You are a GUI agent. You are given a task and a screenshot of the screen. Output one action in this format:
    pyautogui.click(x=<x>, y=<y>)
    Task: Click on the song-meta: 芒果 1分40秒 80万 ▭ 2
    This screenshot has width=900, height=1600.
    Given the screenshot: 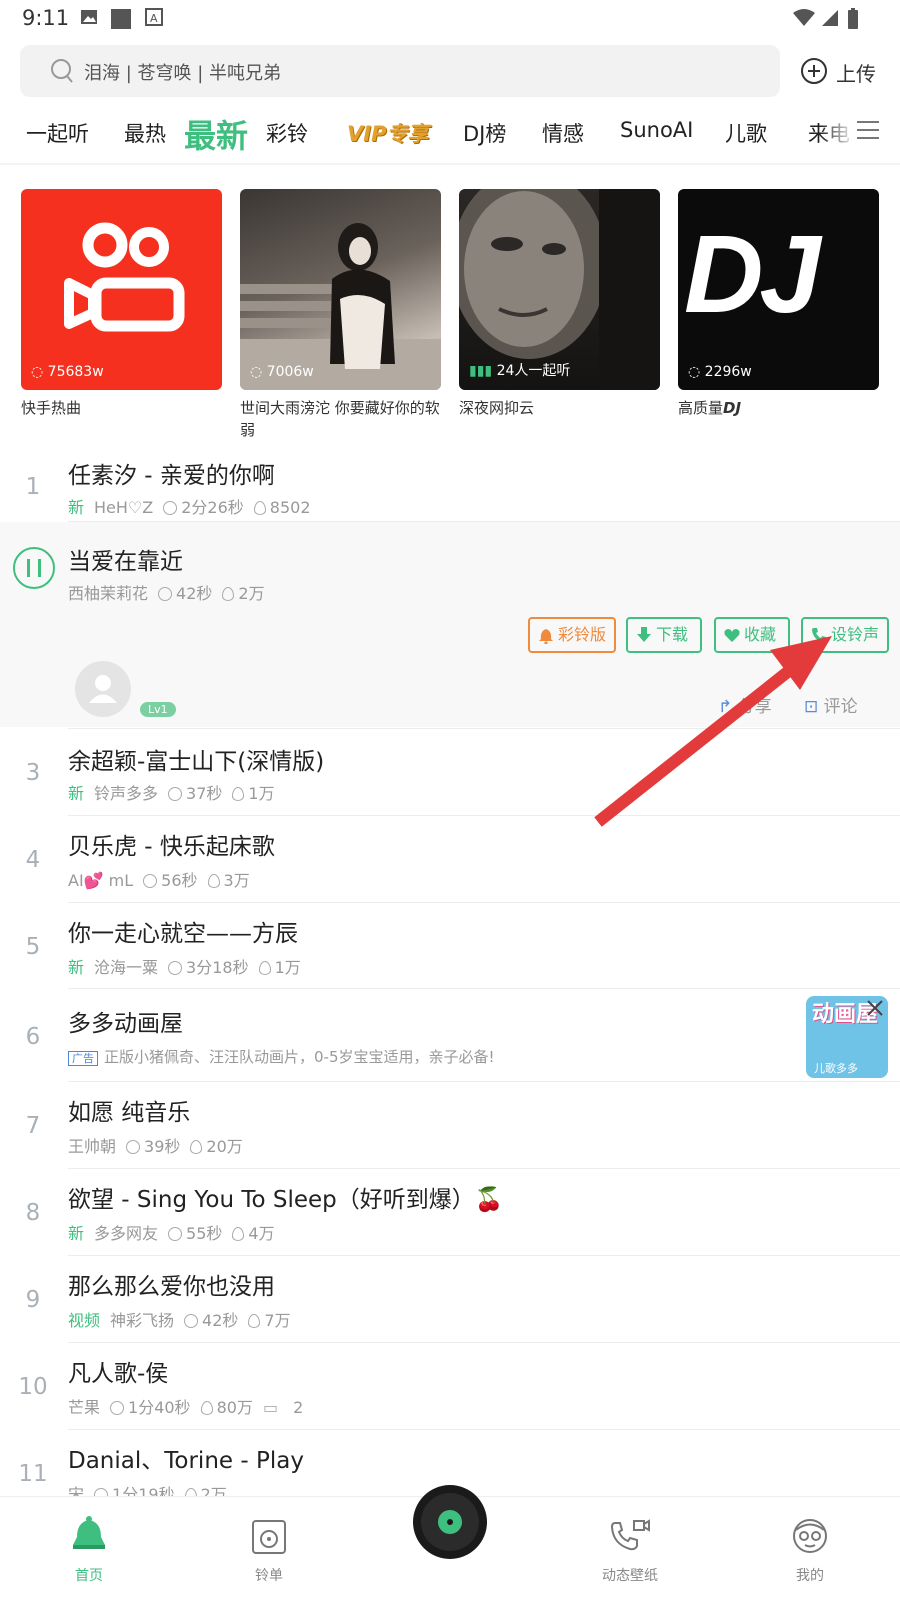 What is the action you would take?
    pyautogui.click(x=186, y=1407)
    